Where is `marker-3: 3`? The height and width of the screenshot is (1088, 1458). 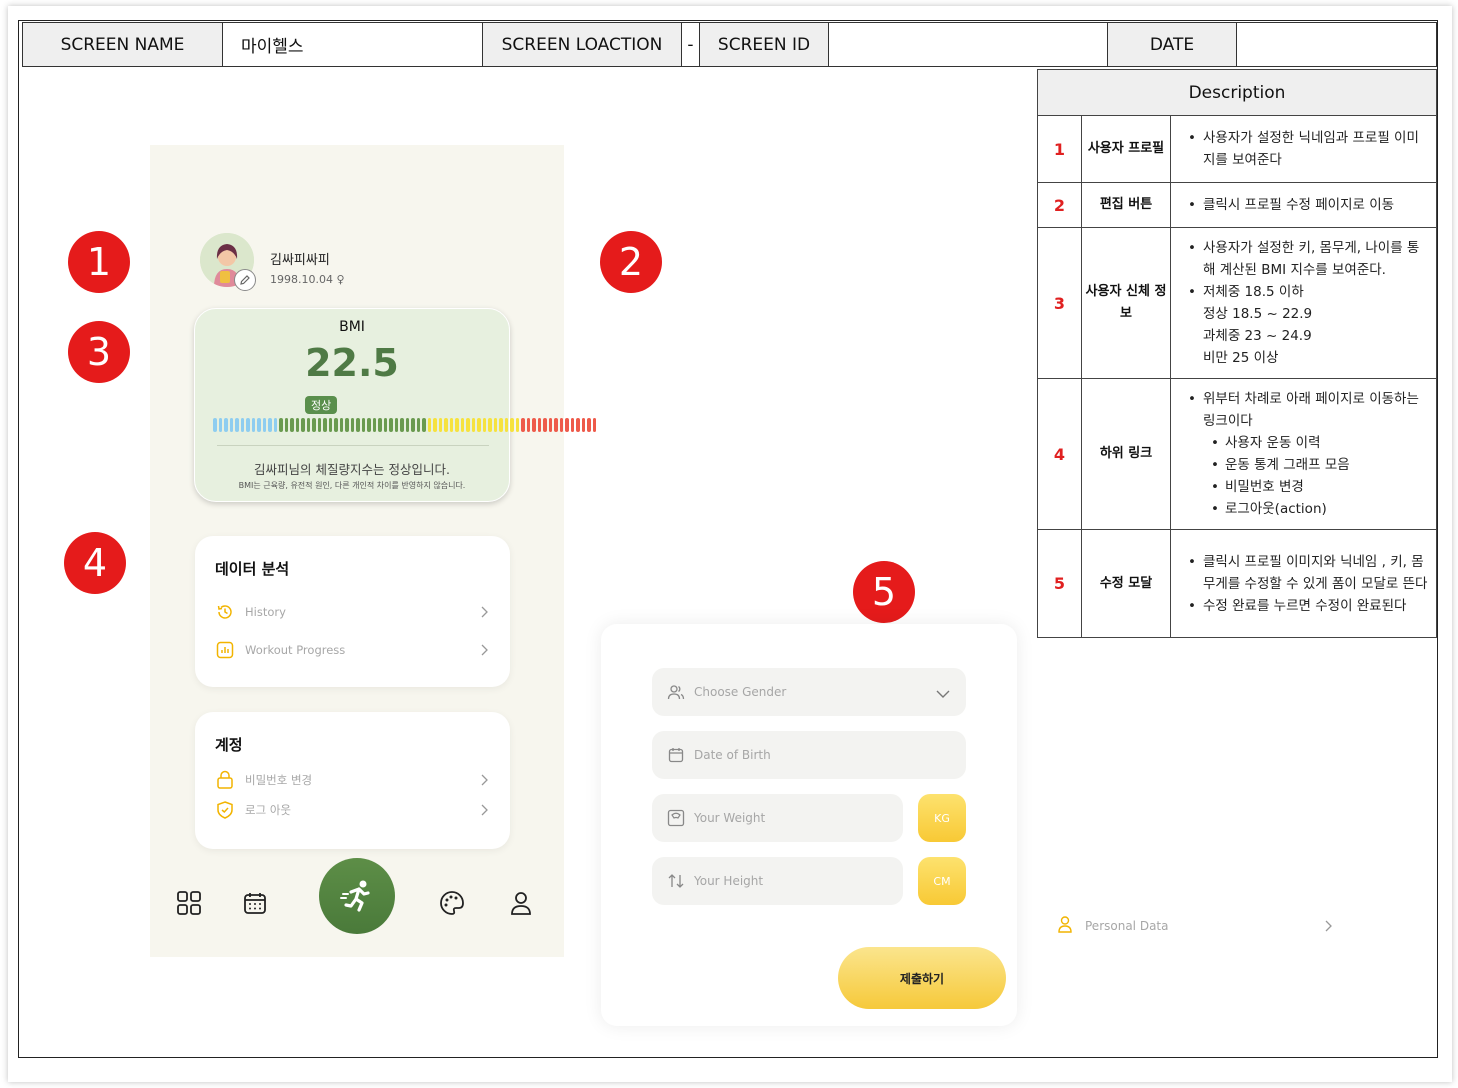
marker-3: 3 is located at coordinates (99, 352).